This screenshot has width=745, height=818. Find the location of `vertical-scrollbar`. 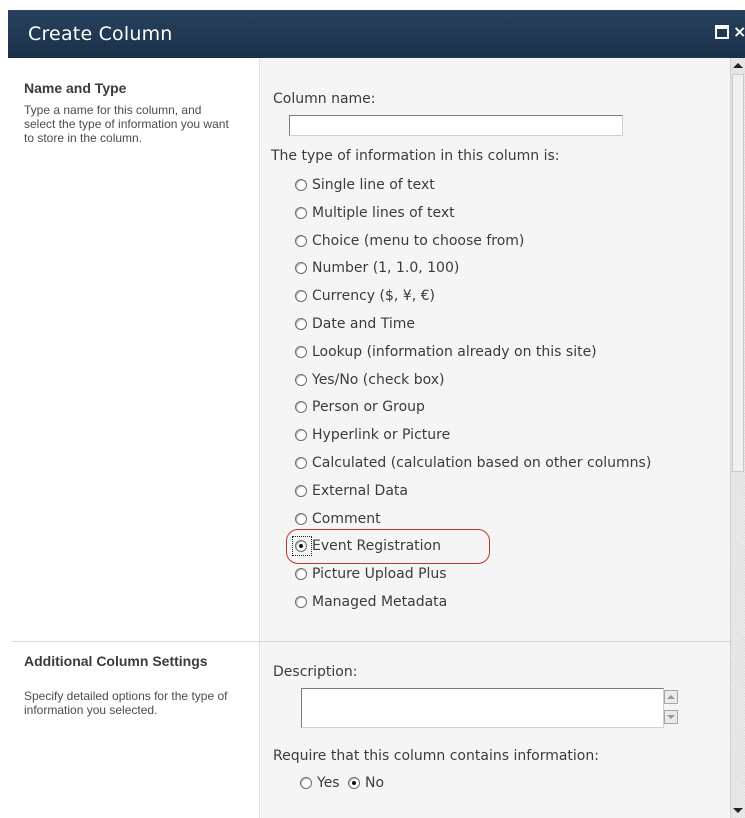

vertical-scrollbar is located at coordinates (737, 438).